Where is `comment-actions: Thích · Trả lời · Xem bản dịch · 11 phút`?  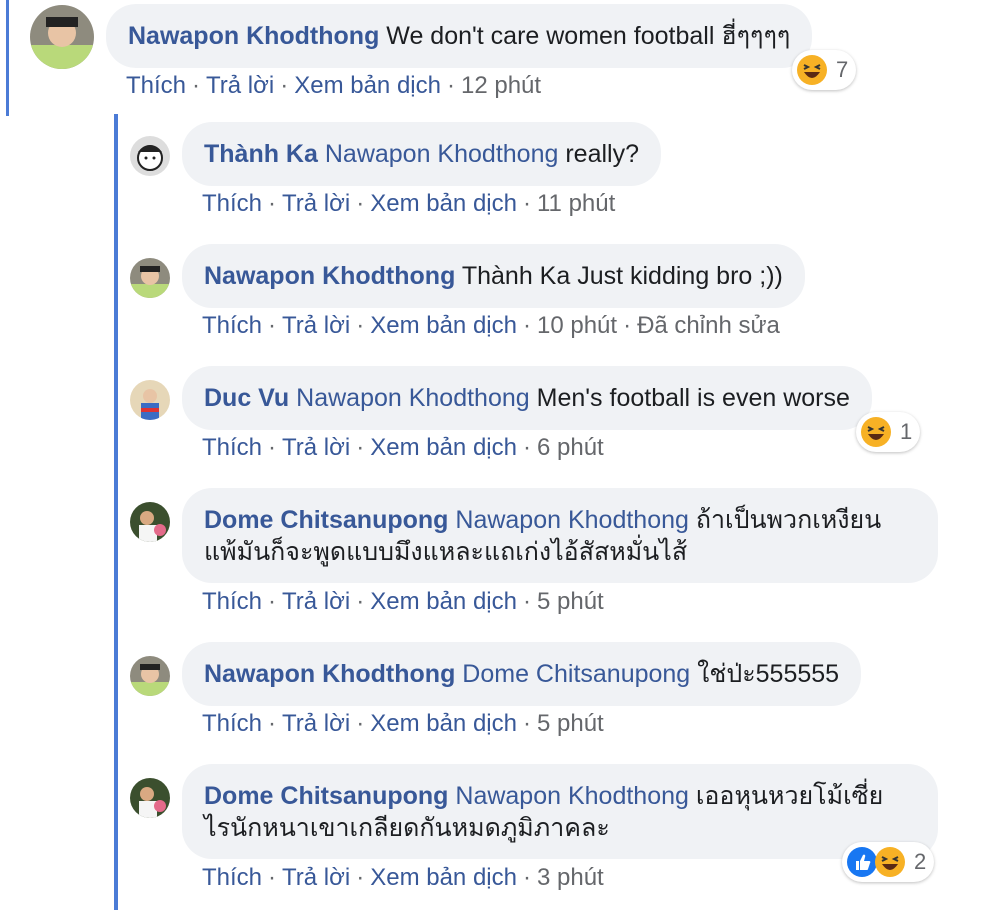
comment-actions: Thích · Trả lời · Xem bản dịch · 11 phút is located at coordinates (409, 203).